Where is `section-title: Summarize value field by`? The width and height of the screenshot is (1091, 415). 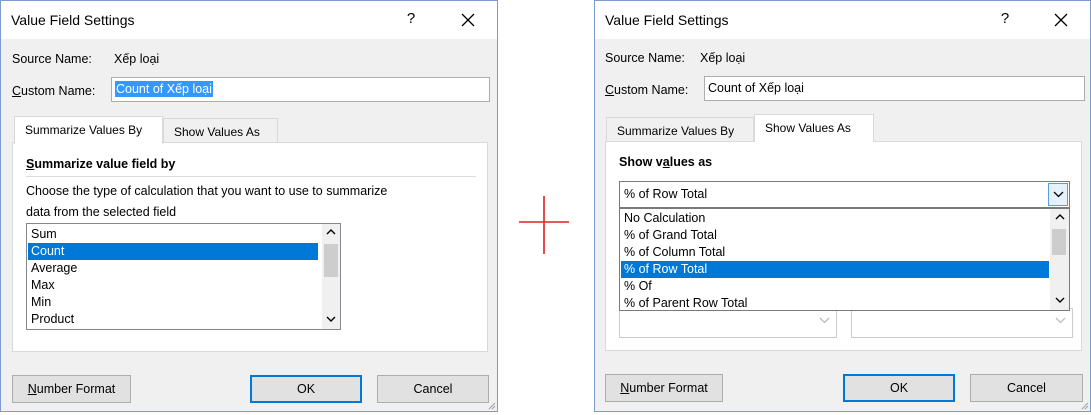 section-title: Summarize value field by is located at coordinates (101, 164).